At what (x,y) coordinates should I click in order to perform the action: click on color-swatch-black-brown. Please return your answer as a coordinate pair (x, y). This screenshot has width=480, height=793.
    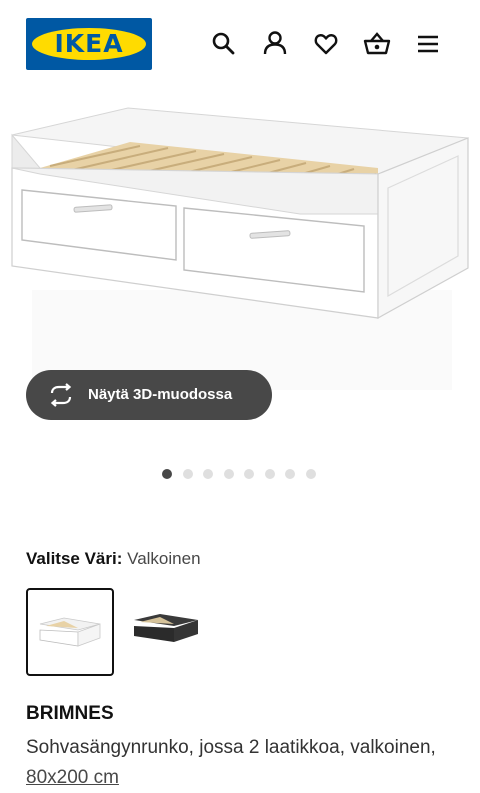
    Looking at the image, I should click on (170, 632).